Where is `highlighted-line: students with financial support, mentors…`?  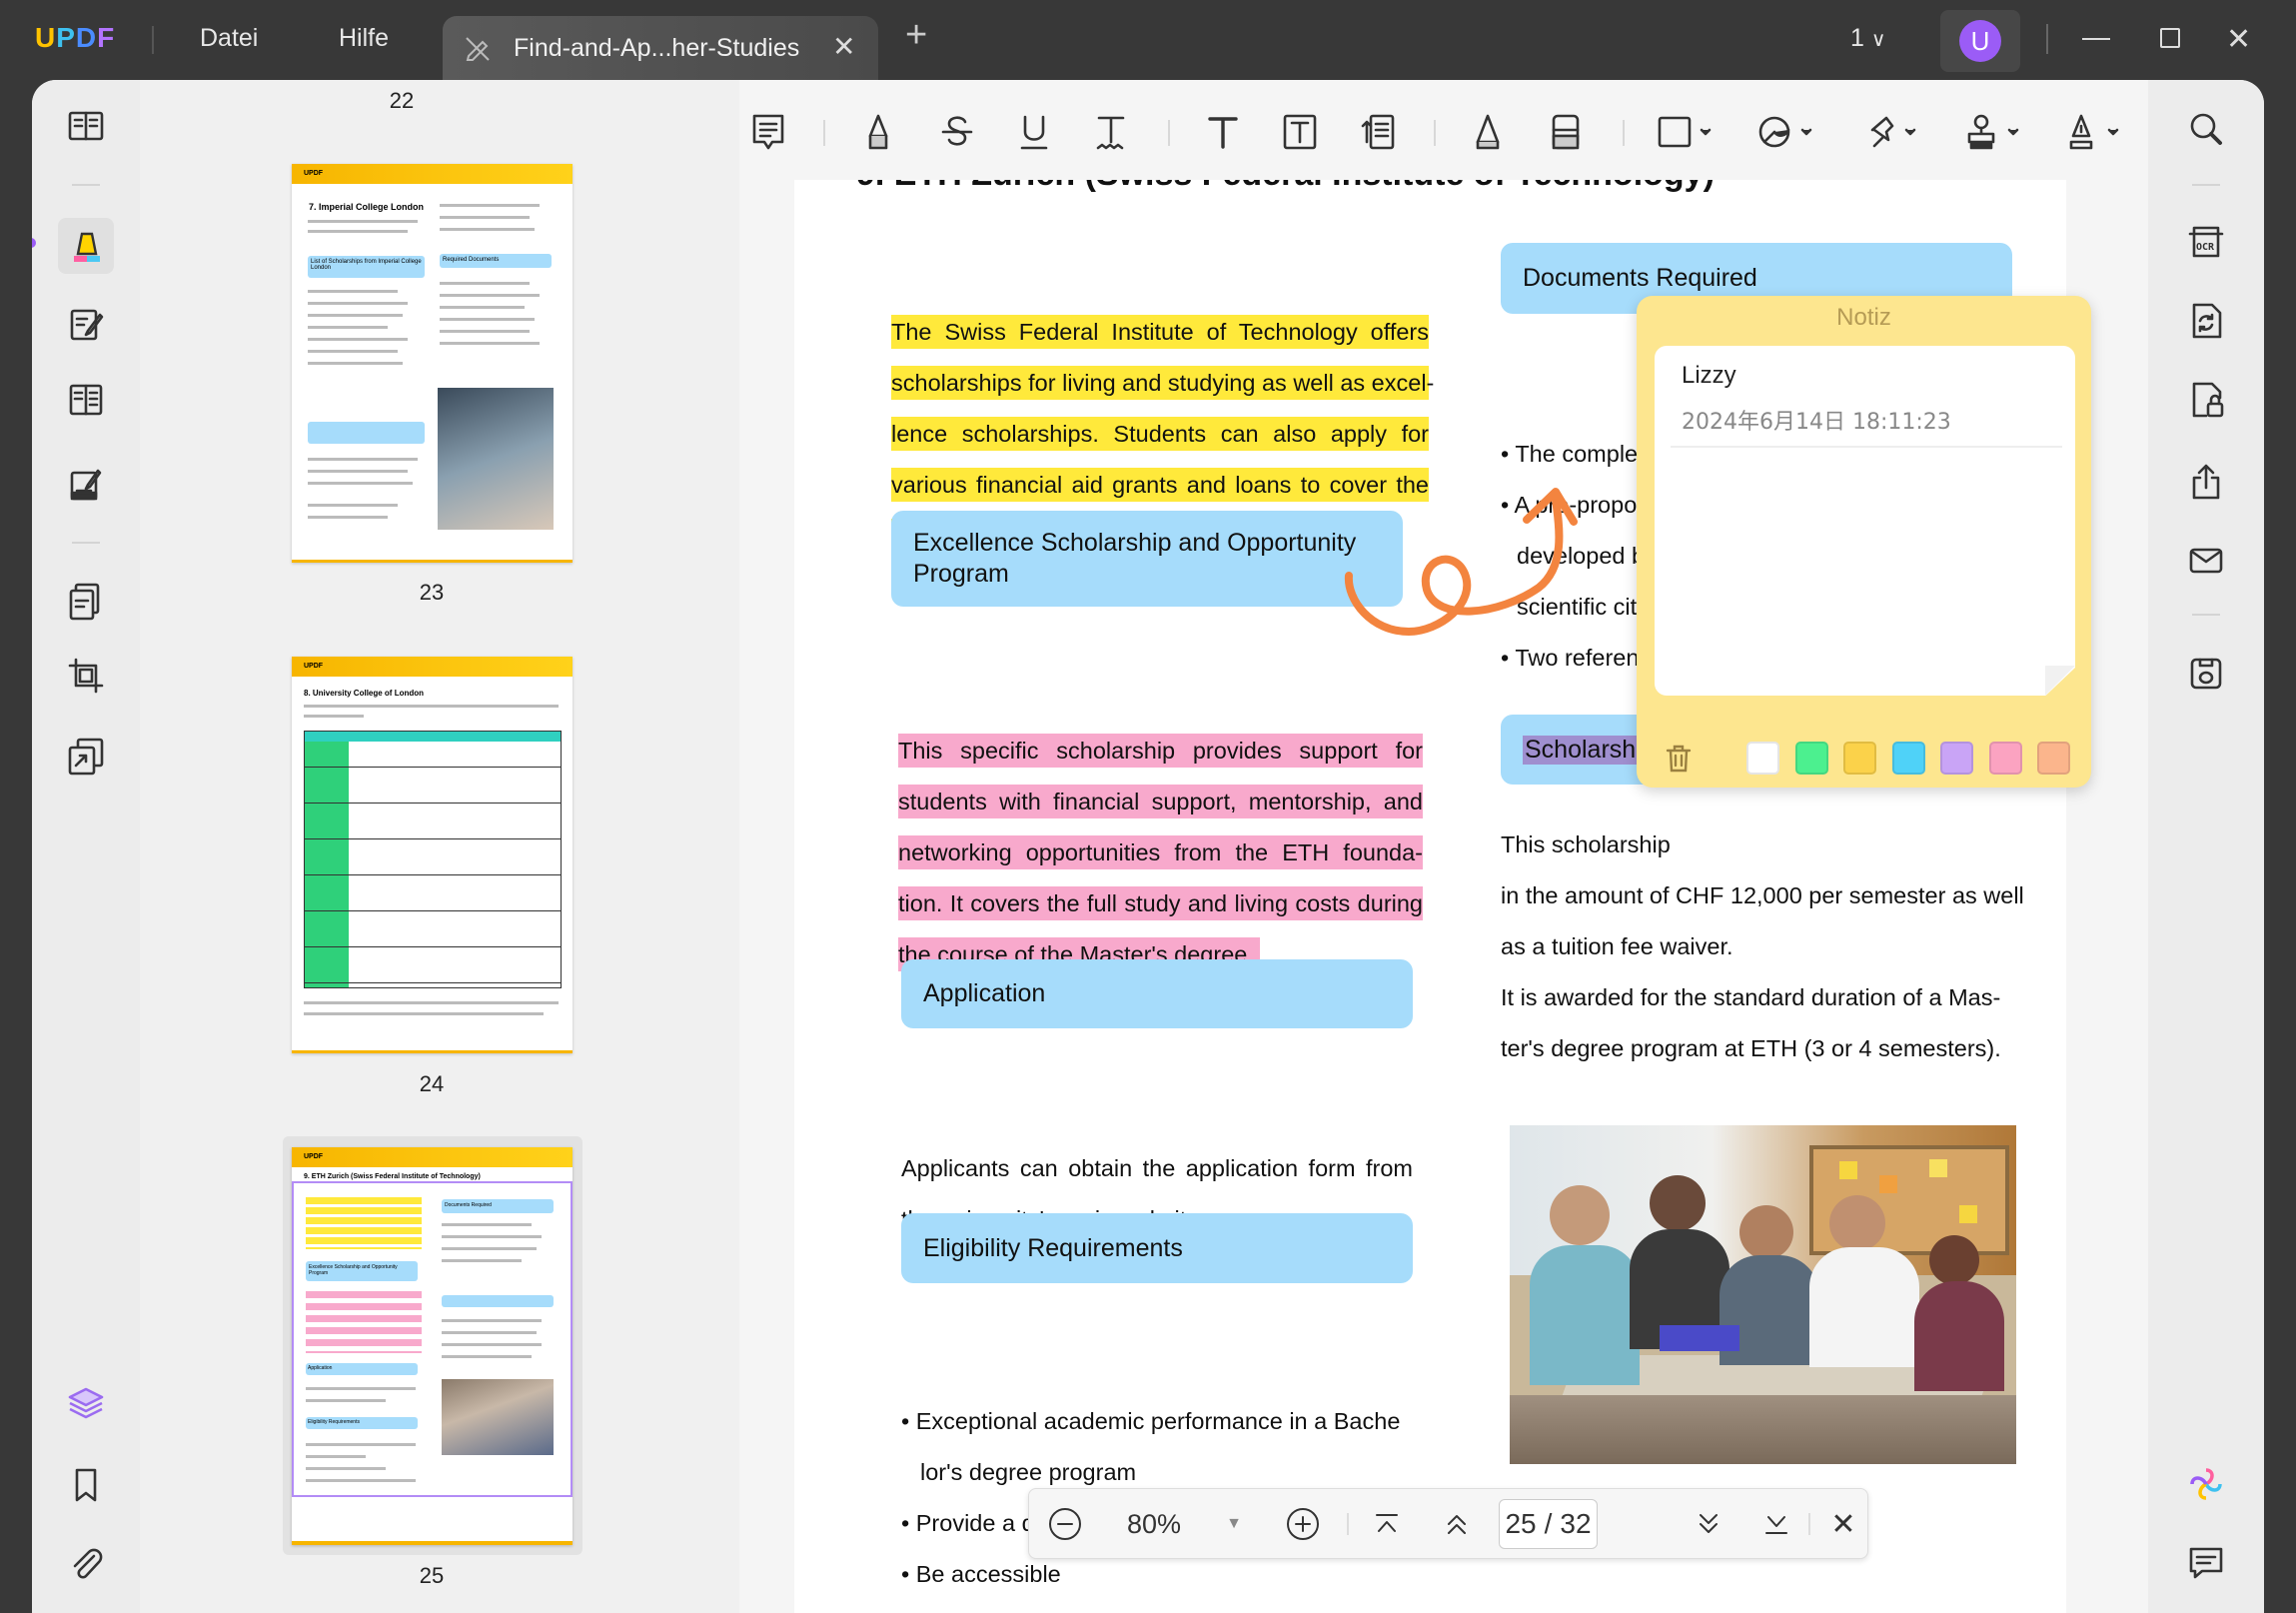 highlighted-line: students with financial support, mentors… is located at coordinates (1160, 801).